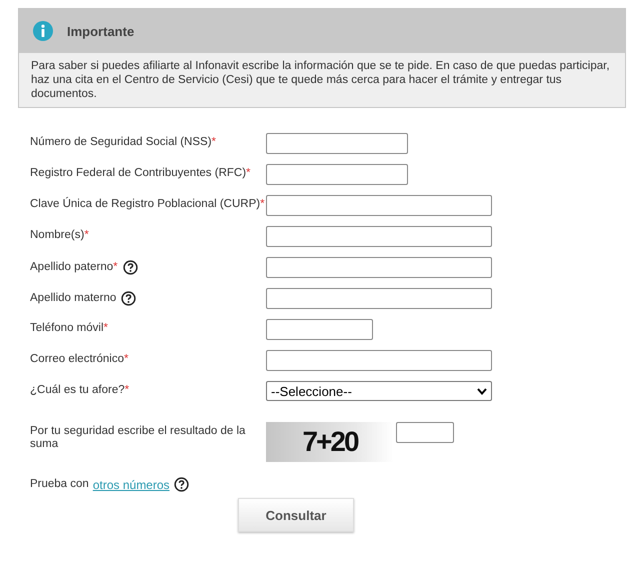 The width and height of the screenshot is (642, 570). I want to click on field-label: Apellido materno, so click(73, 298).